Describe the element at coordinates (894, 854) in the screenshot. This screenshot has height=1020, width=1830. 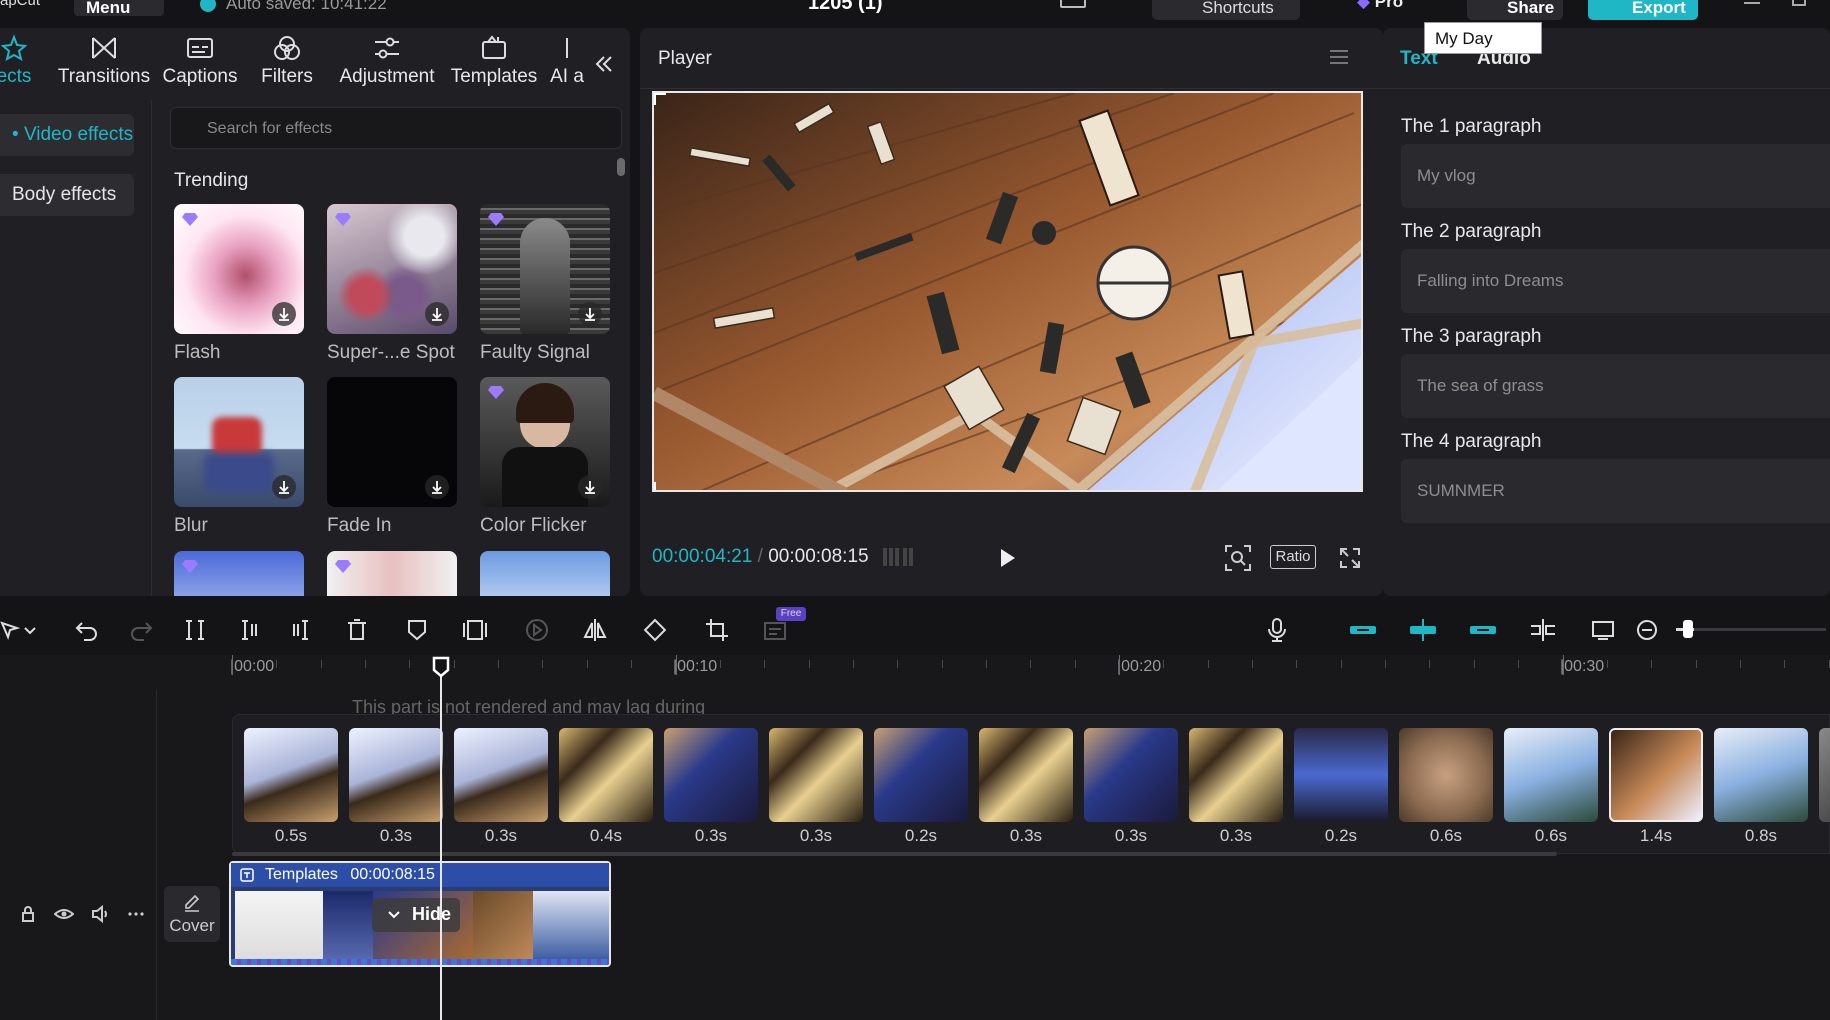
I see `timeline-scrollbar` at that location.